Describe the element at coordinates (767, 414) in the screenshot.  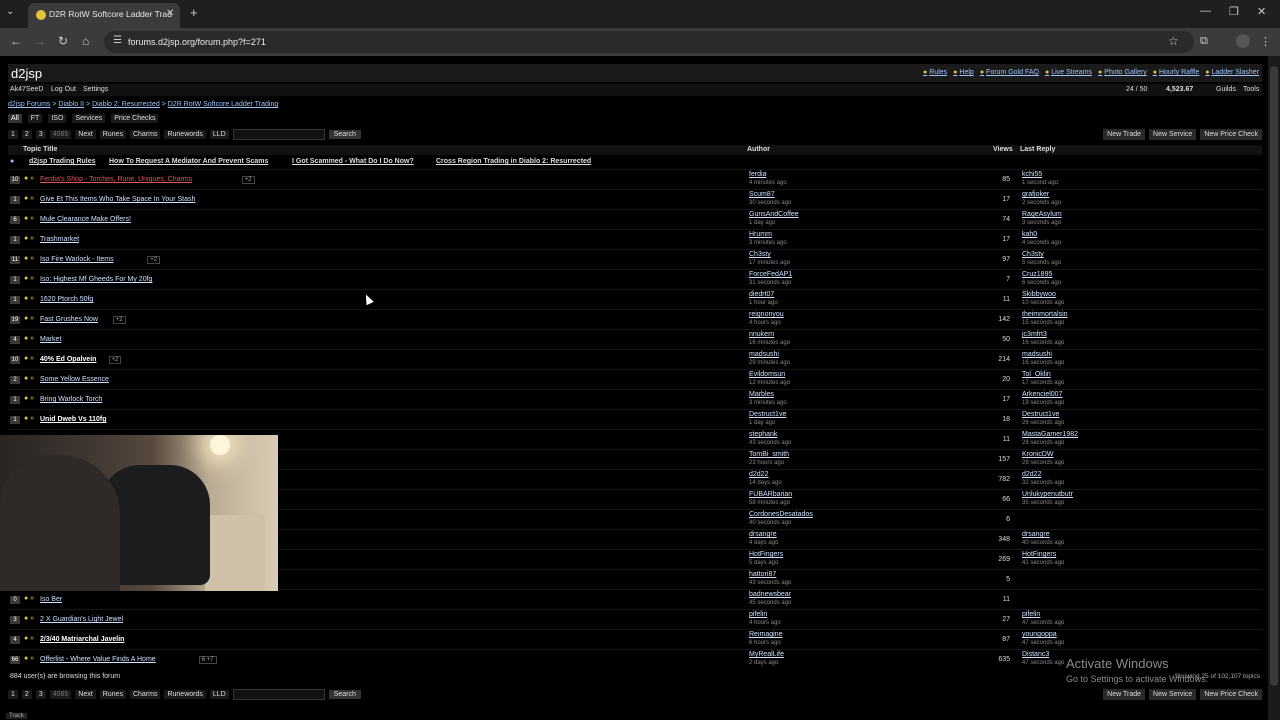
I see `author-link: Destruct1ve` at that location.